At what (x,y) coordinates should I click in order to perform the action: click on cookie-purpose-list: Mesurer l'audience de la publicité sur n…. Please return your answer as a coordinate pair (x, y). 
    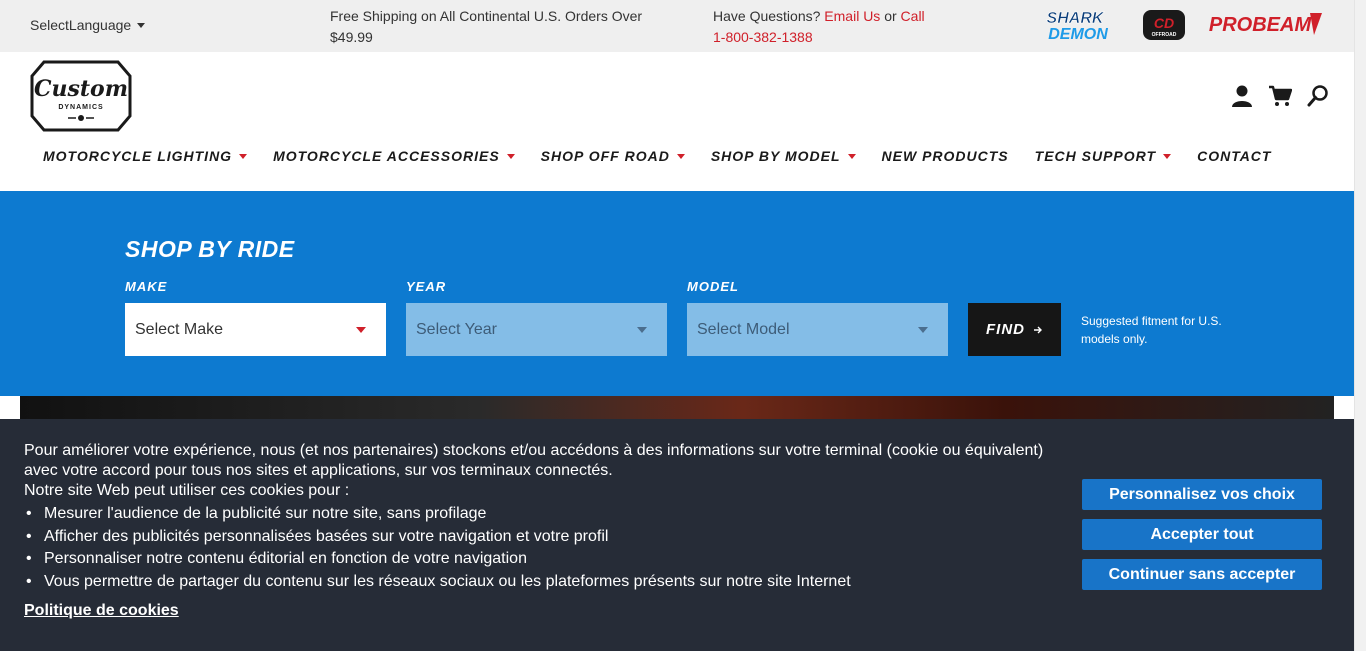
    Looking at the image, I should click on (539, 548).